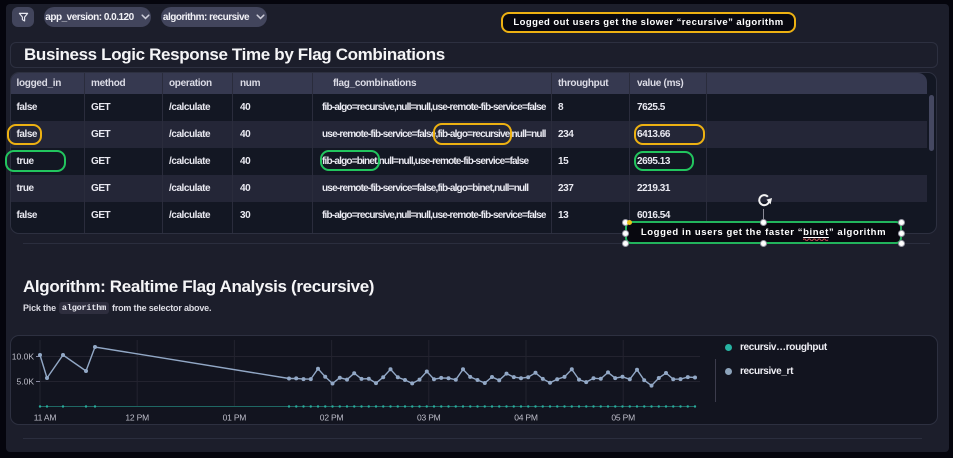 This screenshot has height=458, width=953. Describe the element at coordinates (526, 418) in the screenshot. I see `svg-text: 04 PM` at that location.